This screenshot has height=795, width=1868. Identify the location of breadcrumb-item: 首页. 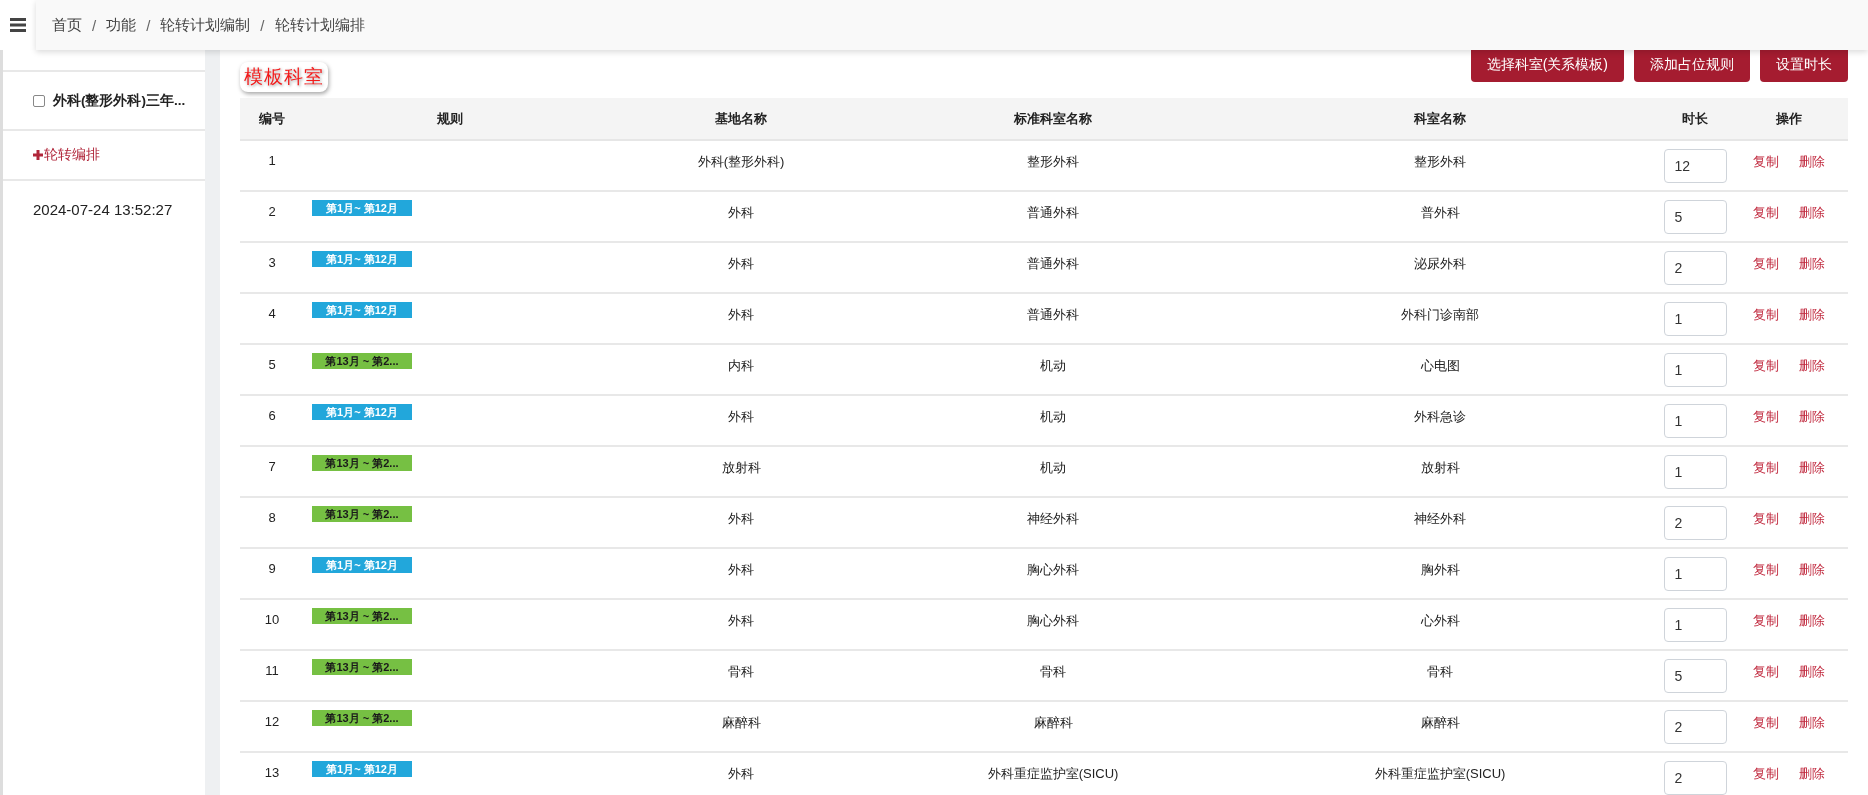
(67, 25).